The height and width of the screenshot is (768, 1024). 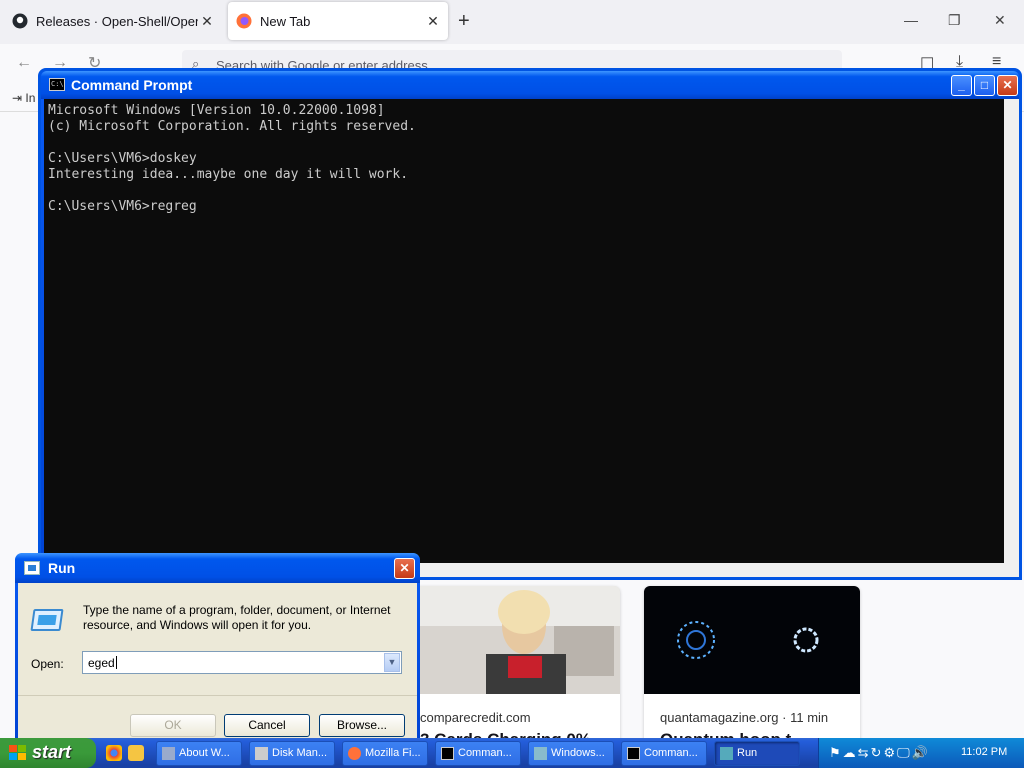 I want to click on tray-icons: ⚑☁⇆↻⚙🖵🔊, so click(x=879, y=753).